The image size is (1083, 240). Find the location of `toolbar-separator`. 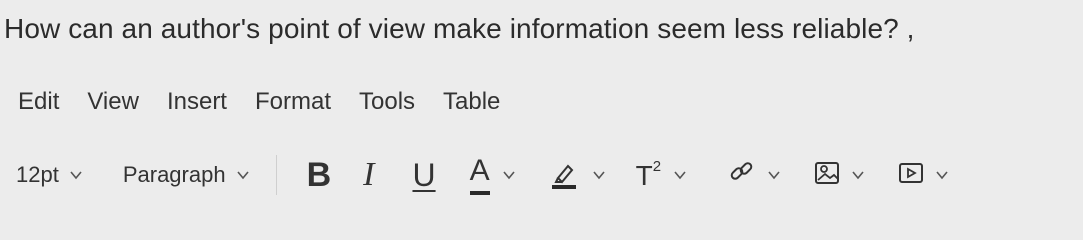

toolbar-separator is located at coordinates (276, 175).